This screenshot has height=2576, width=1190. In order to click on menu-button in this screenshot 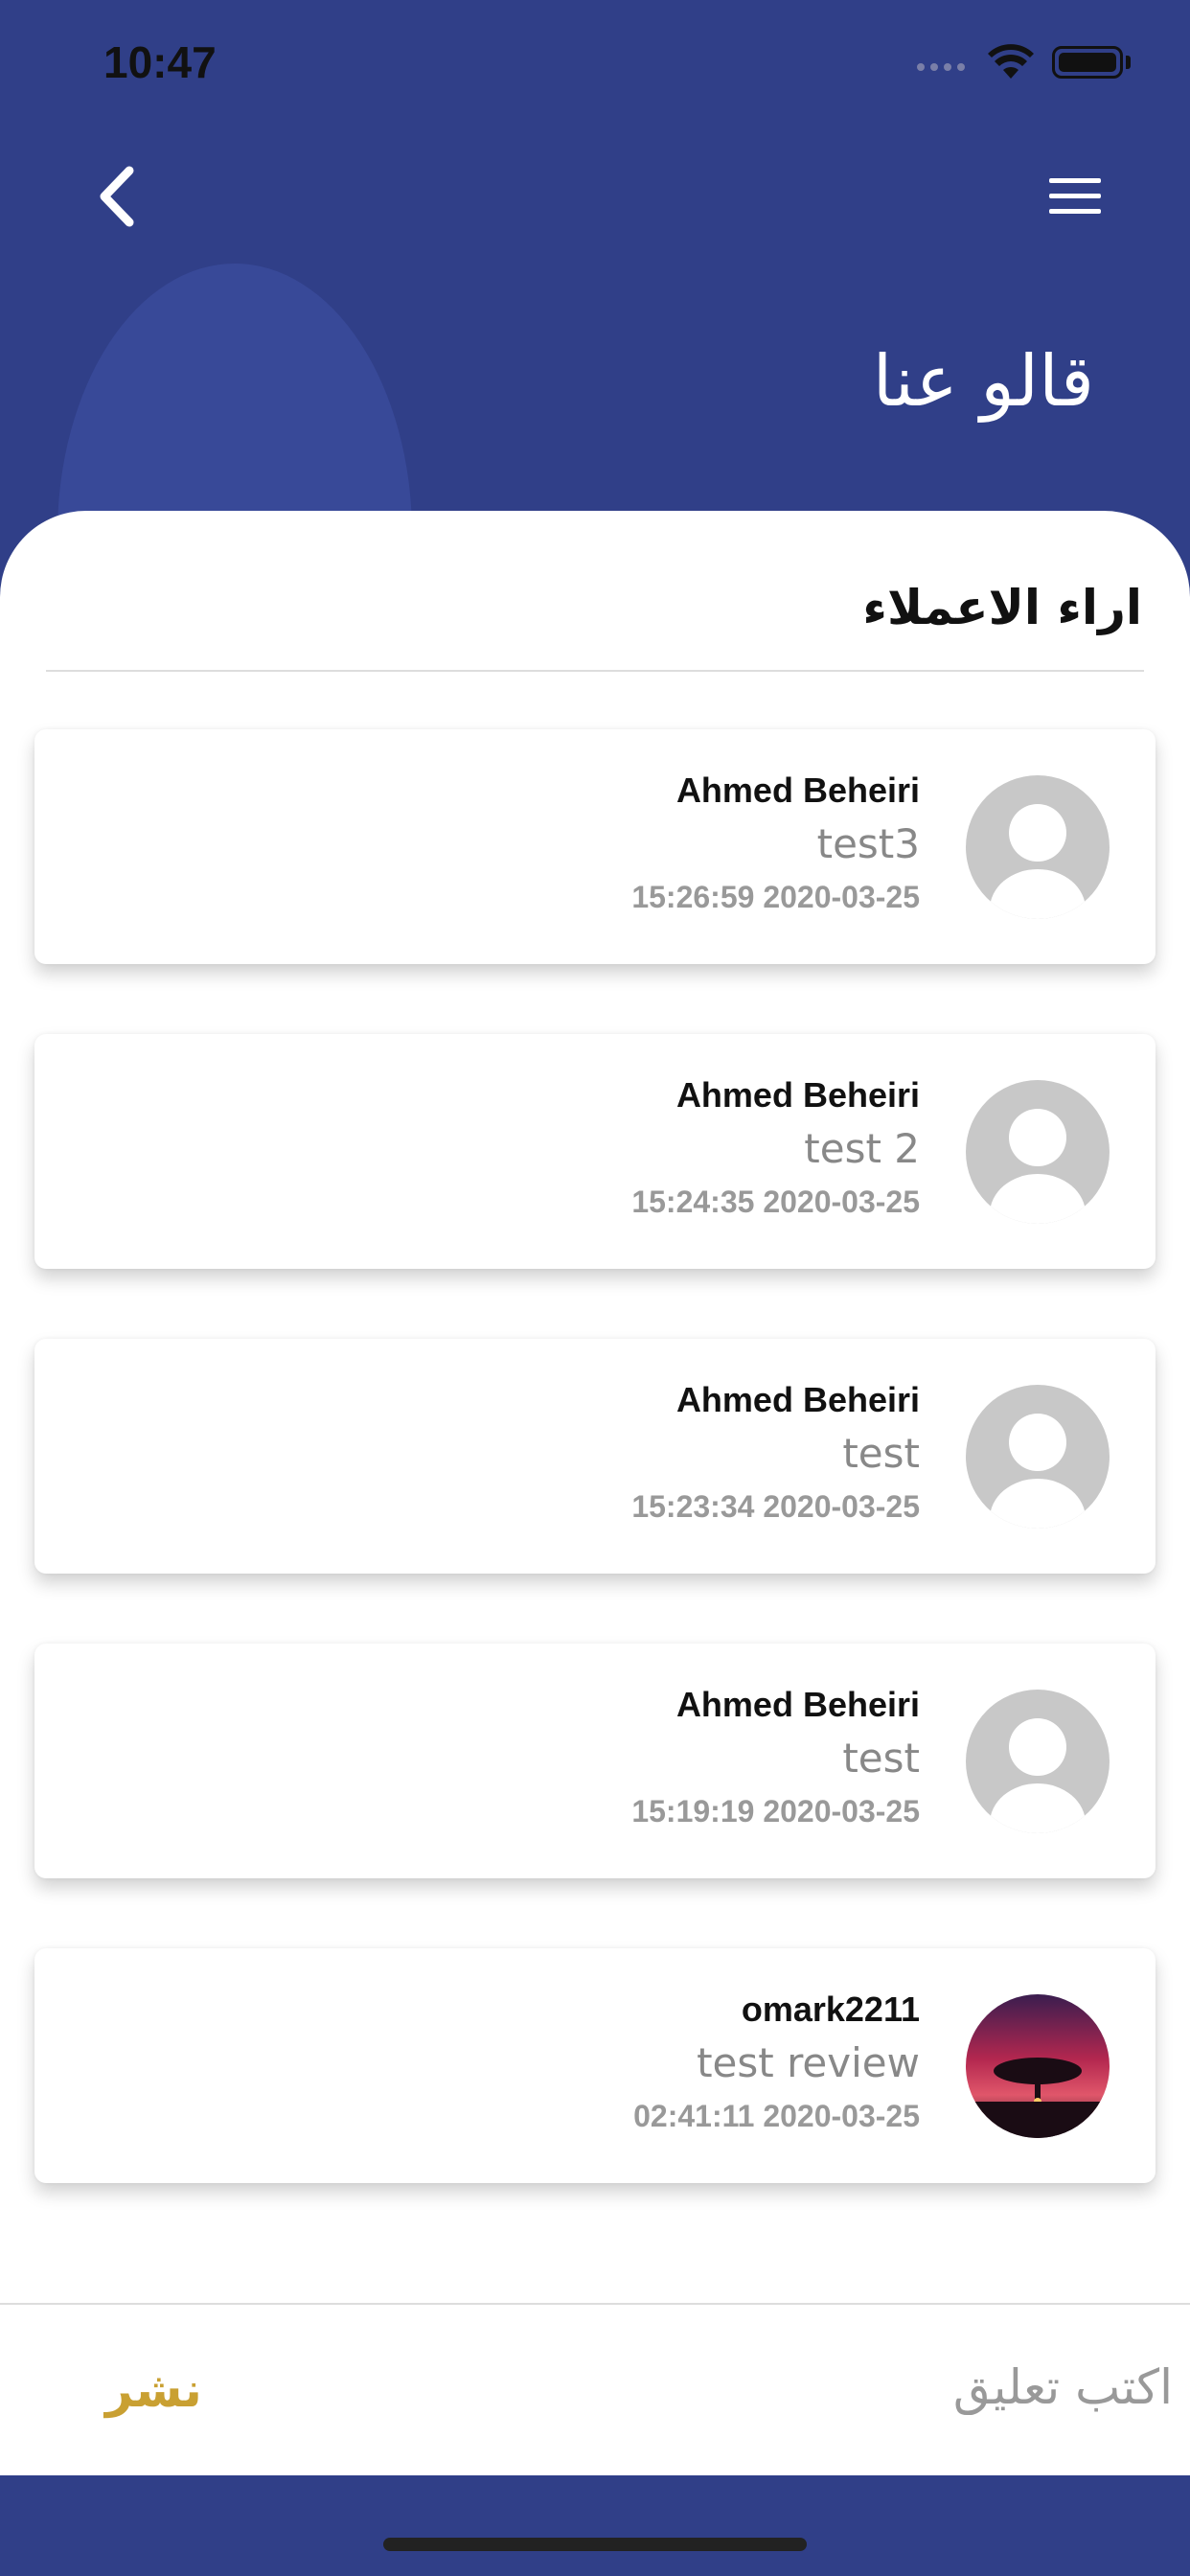, I will do `click(1075, 196)`.